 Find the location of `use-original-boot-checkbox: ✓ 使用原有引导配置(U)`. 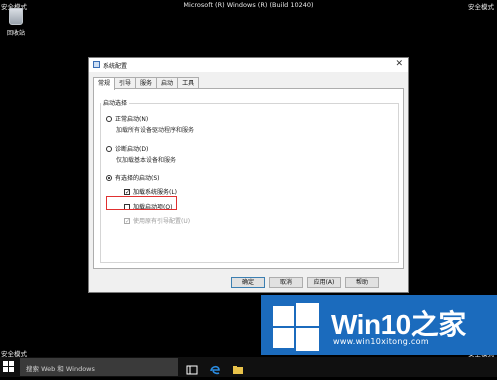

use-original-boot-checkbox: ✓ 使用原有引导配置(U) is located at coordinates (157, 220).